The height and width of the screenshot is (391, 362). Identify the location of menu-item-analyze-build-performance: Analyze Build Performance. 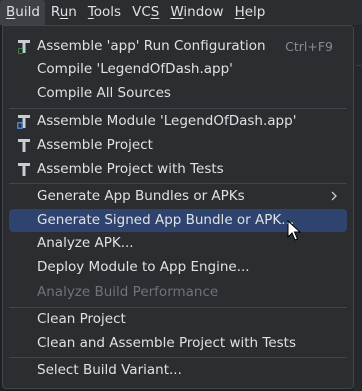
(178, 292).